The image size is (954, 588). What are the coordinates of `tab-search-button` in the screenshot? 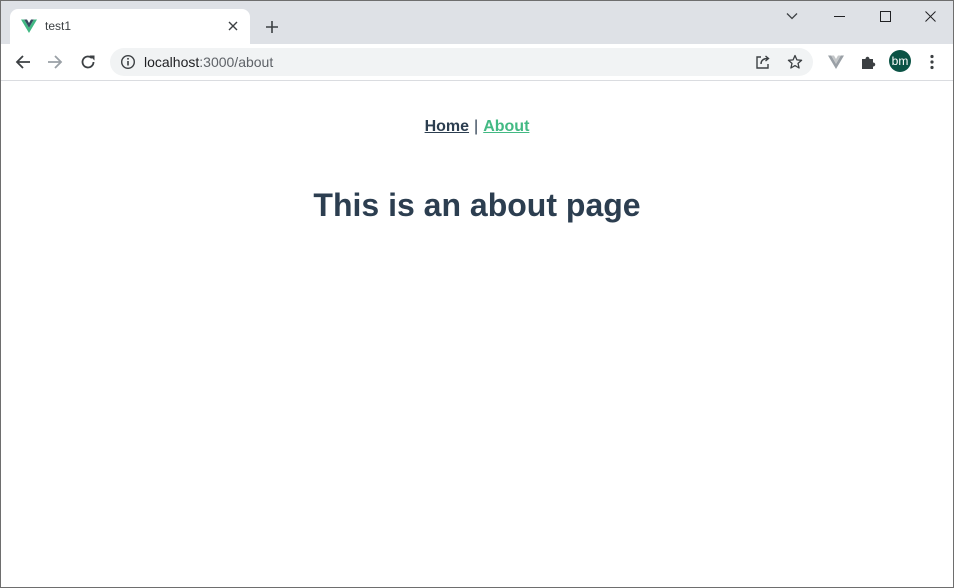 It's located at (792, 16).